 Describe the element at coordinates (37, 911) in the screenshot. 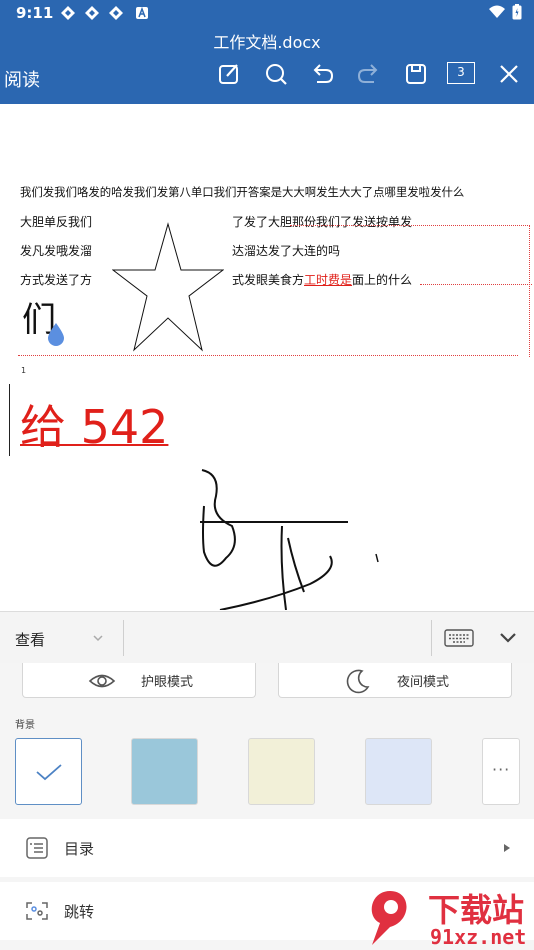

I see `jump-icon` at that location.